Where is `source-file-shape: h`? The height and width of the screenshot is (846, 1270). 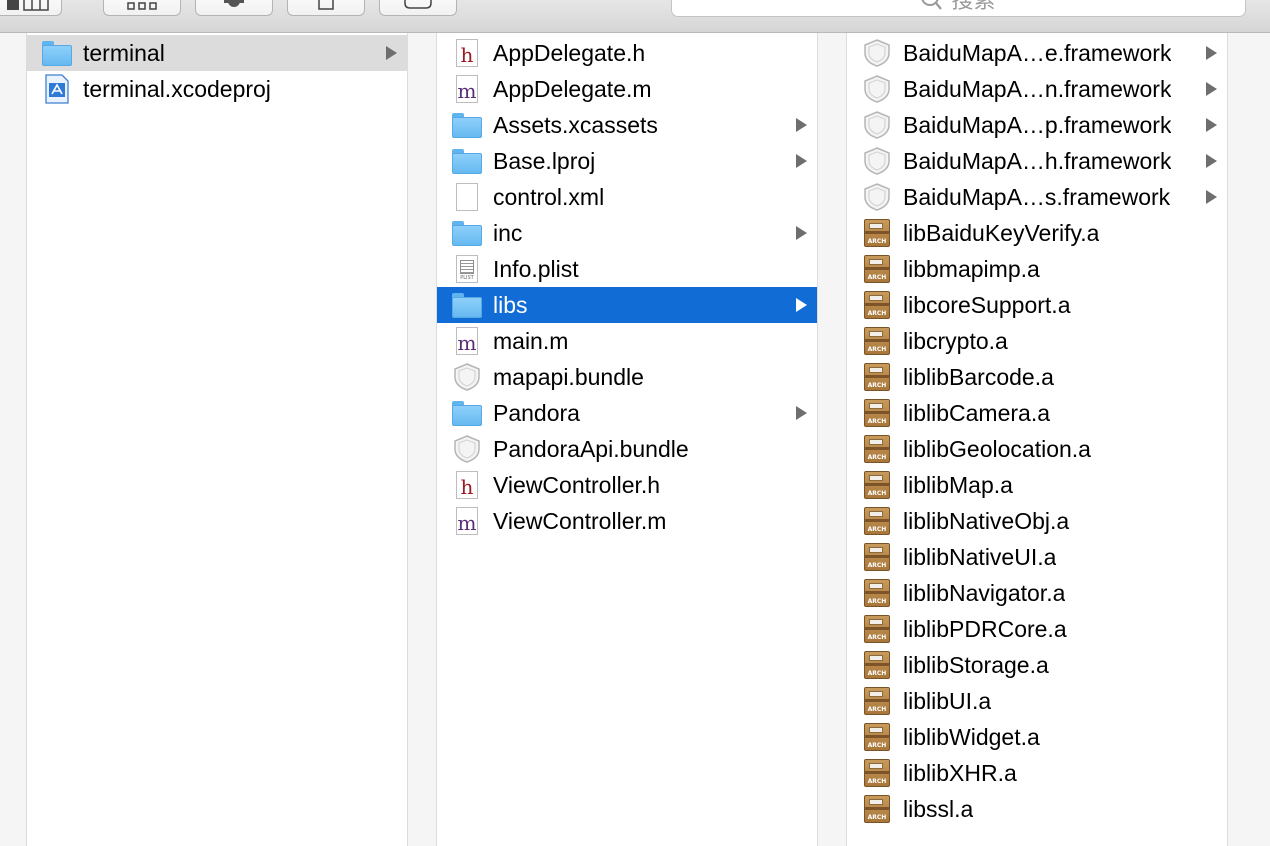 source-file-shape: h is located at coordinates (467, 485).